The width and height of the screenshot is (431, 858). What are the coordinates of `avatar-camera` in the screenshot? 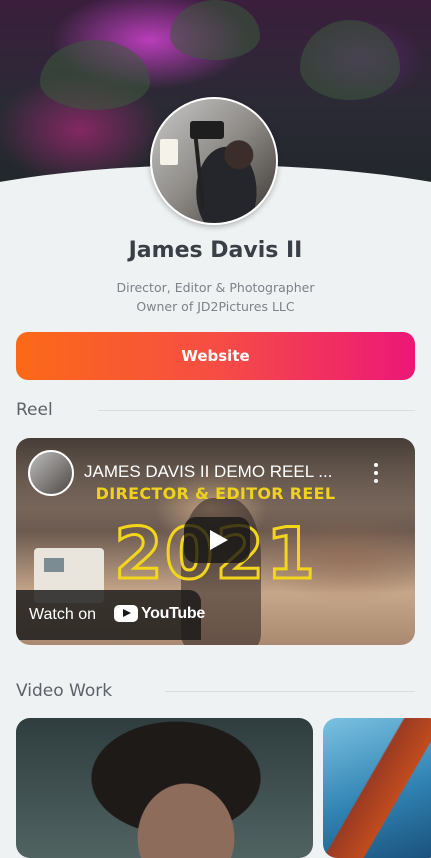 It's located at (207, 130).